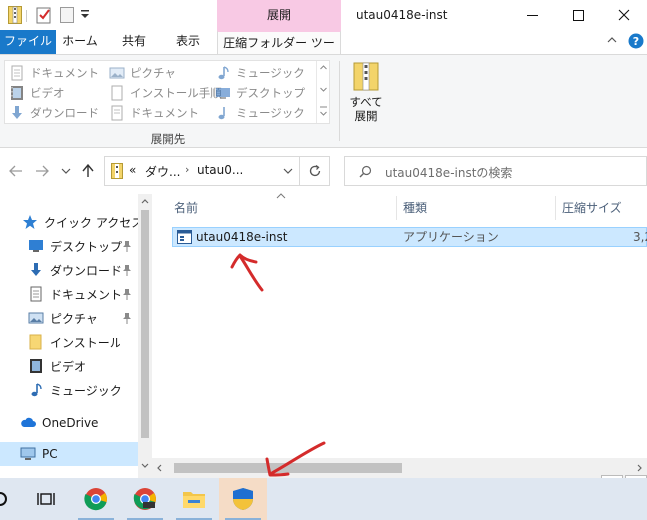 The image size is (647, 520). What do you see at coordinates (36, 269) in the screenshot?
I see `download-icon` at bounding box center [36, 269].